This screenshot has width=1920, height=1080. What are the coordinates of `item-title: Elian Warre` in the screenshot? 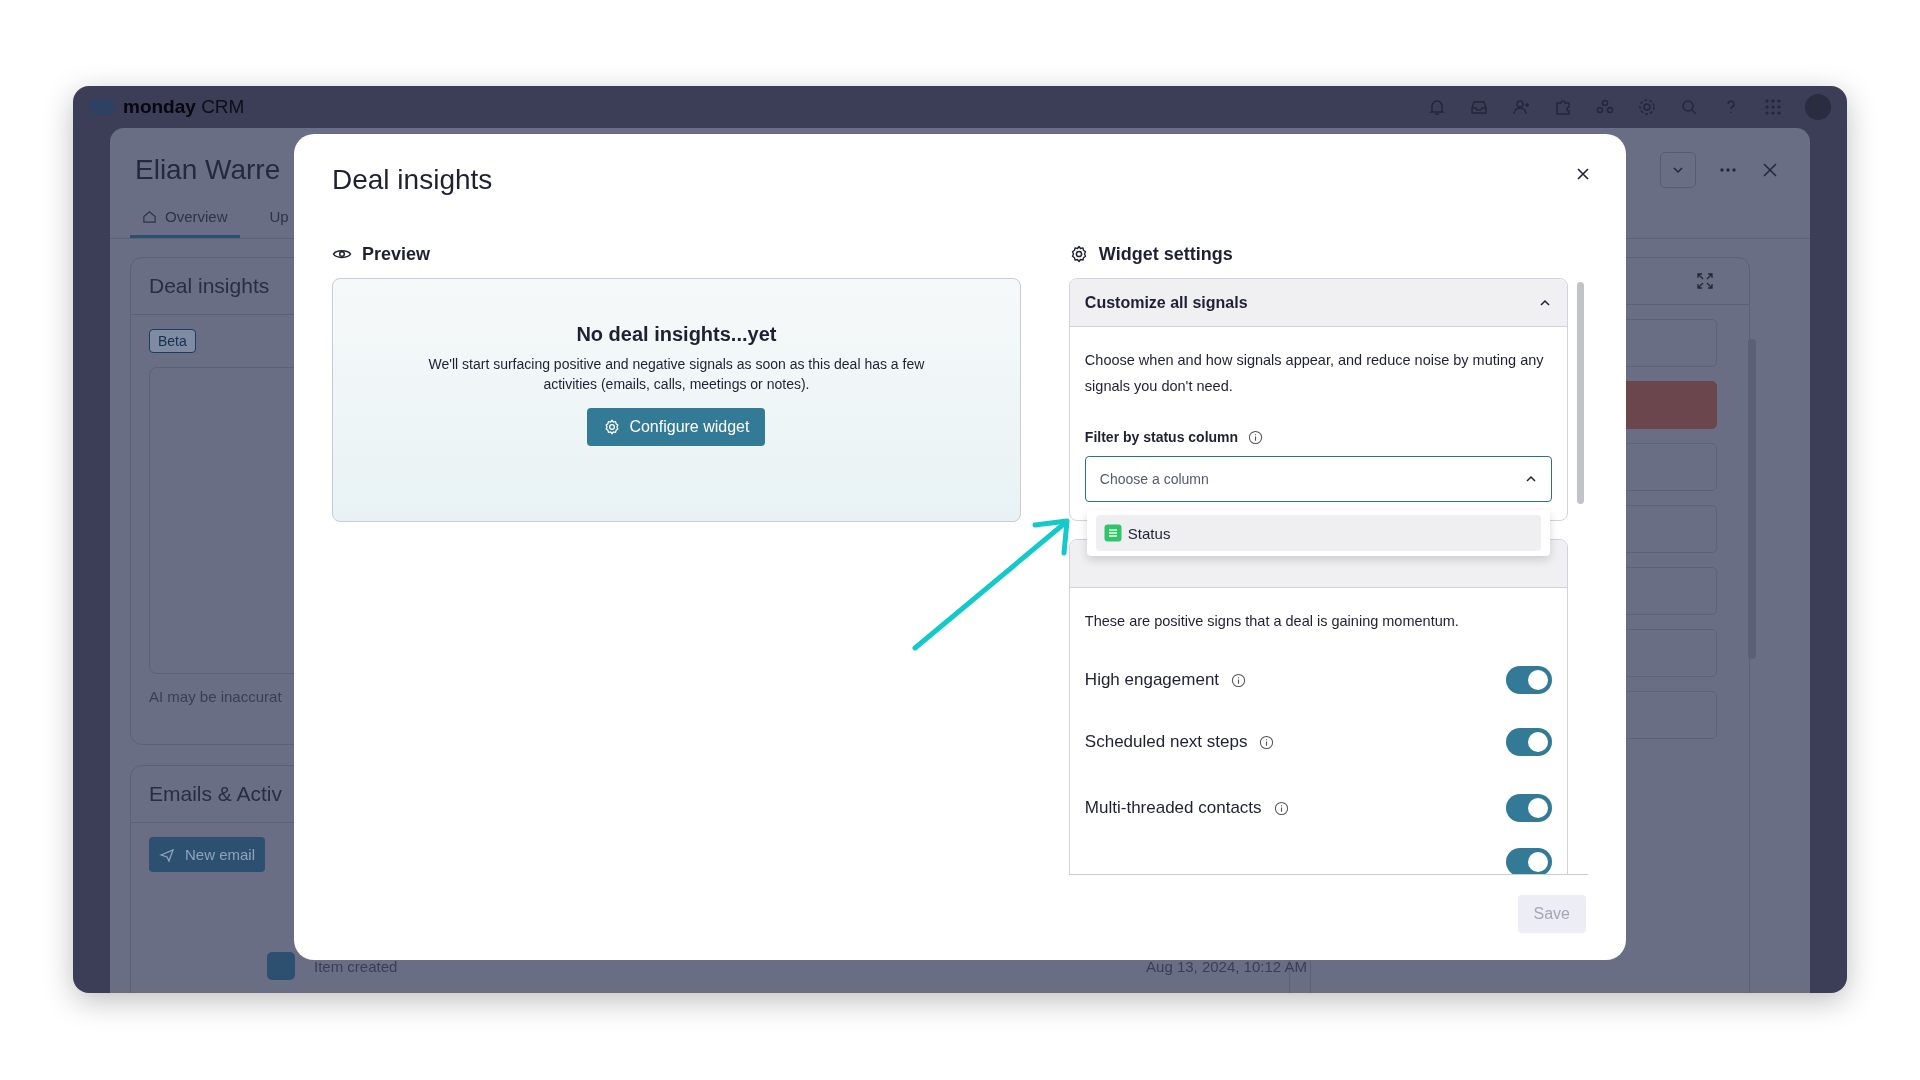 It's located at (208, 170).